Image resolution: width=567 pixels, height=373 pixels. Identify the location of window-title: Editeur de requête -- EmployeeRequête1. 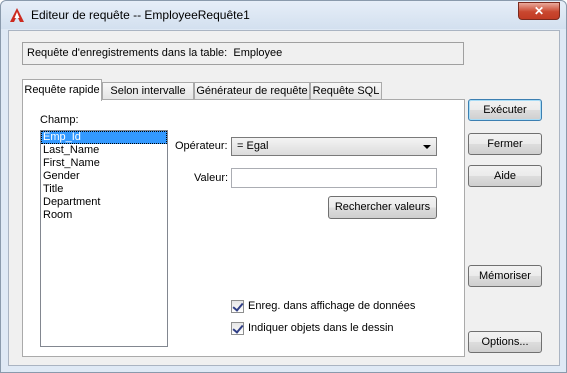
(140, 15).